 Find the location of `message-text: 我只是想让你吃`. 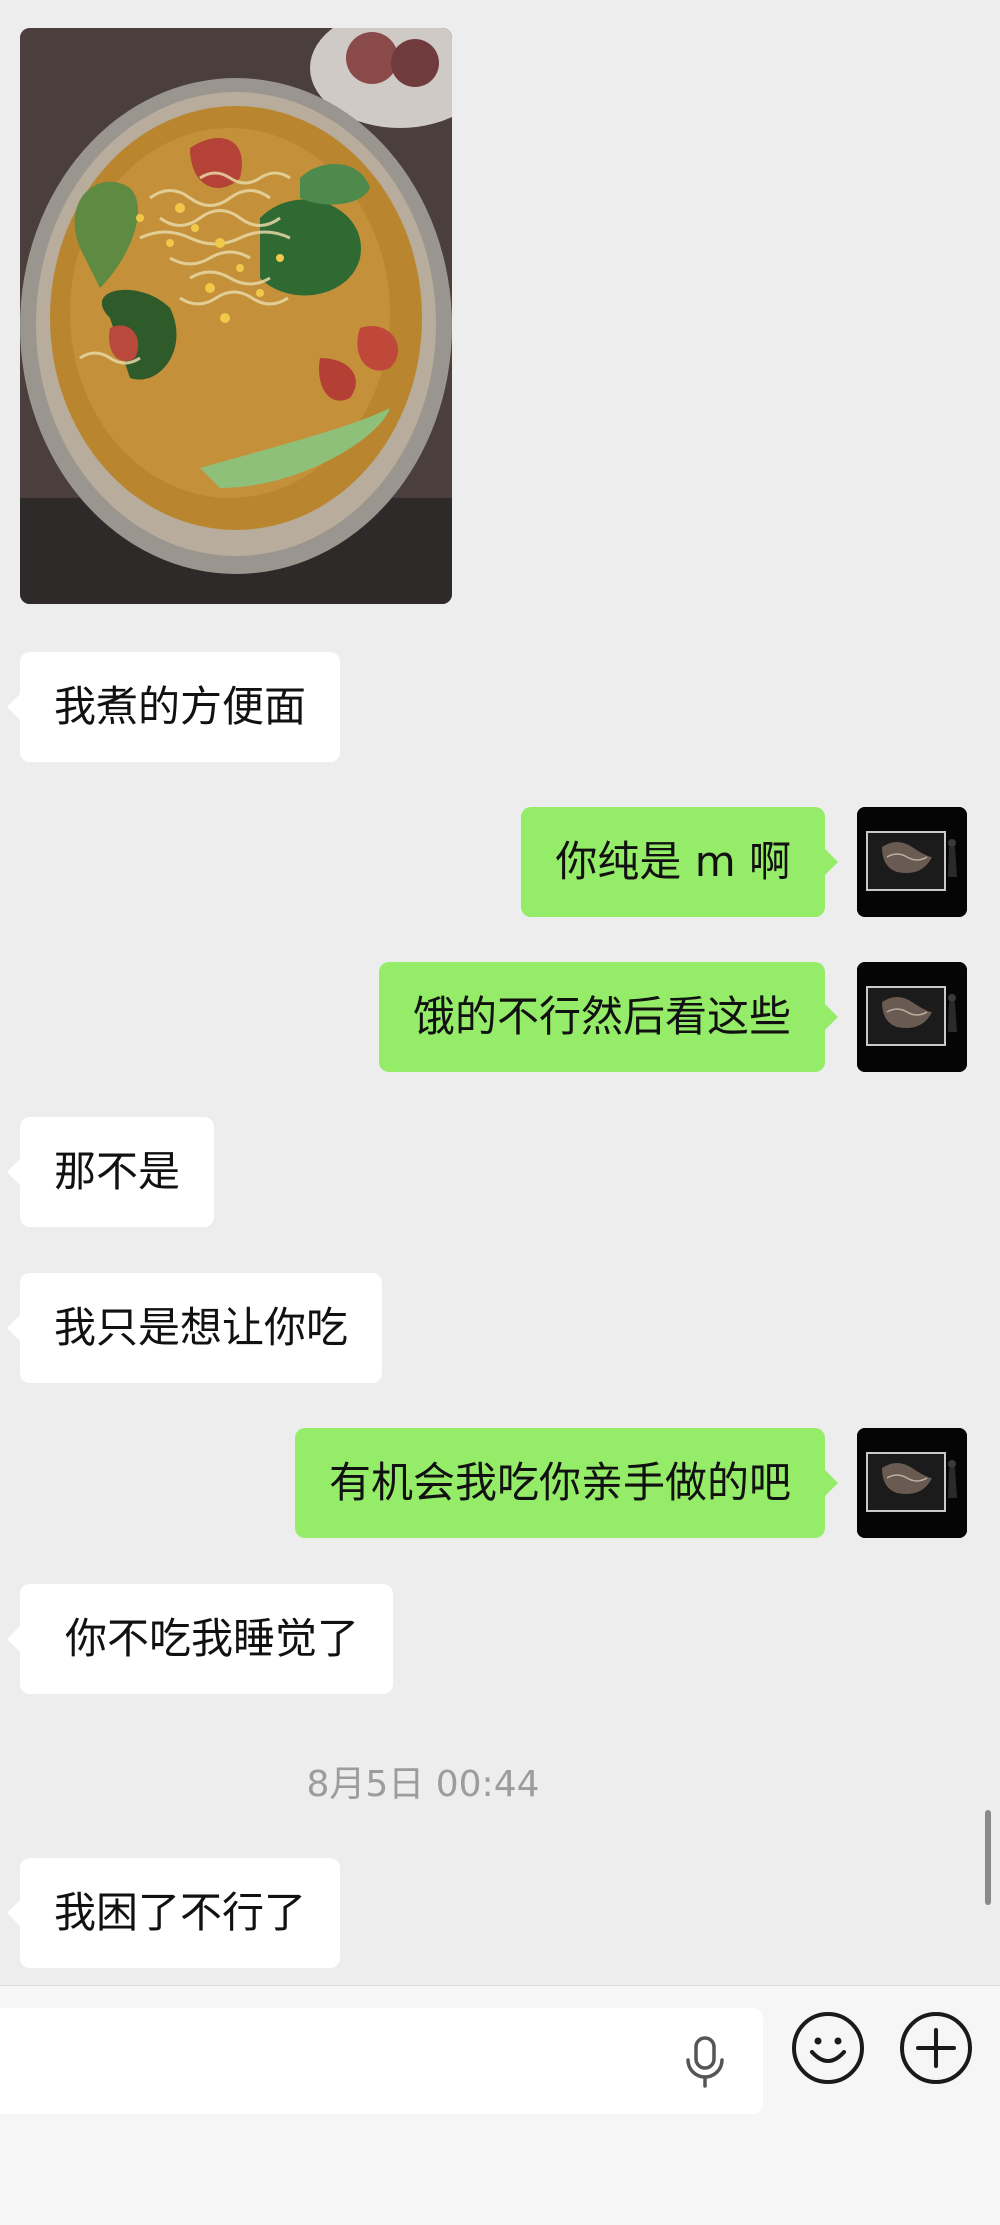

message-text: 我只是想让你吃 is located at coordinates (201, 1327).